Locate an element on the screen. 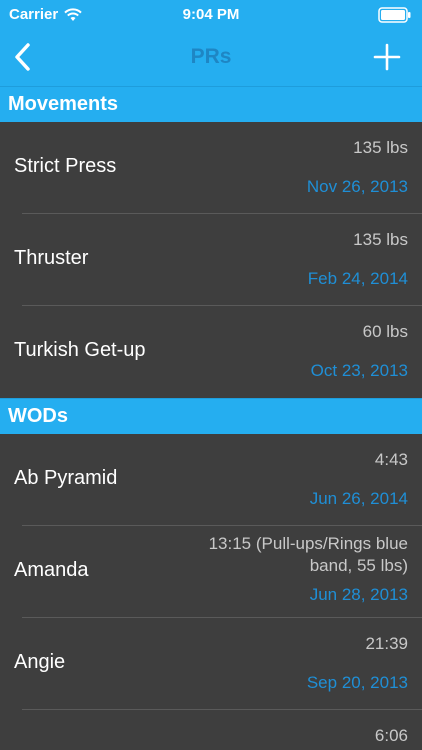 The height and width of the screenshot is (750, 422). row-date: Nov 26, 2013 is located at coordinates (357, 186).